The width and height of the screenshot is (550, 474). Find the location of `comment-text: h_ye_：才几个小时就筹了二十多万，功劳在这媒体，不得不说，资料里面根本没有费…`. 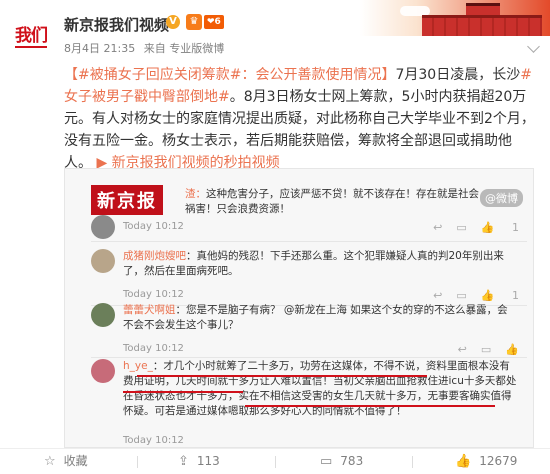

comment-text: h_ye_：才几个小时就筹了二十多万，功劳在这媒体，不得不说，资料里面根本没有费… is located at coordinates (320, 389).